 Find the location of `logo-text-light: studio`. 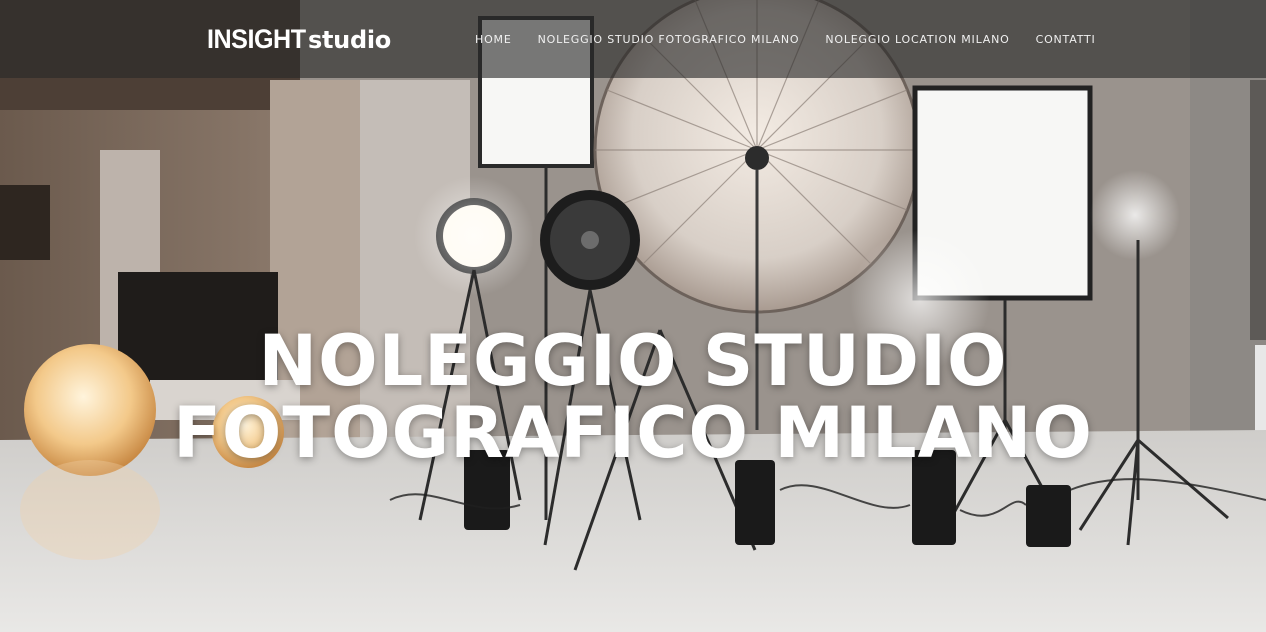

logo-text-light: studio is located at coordinates (349, 40).